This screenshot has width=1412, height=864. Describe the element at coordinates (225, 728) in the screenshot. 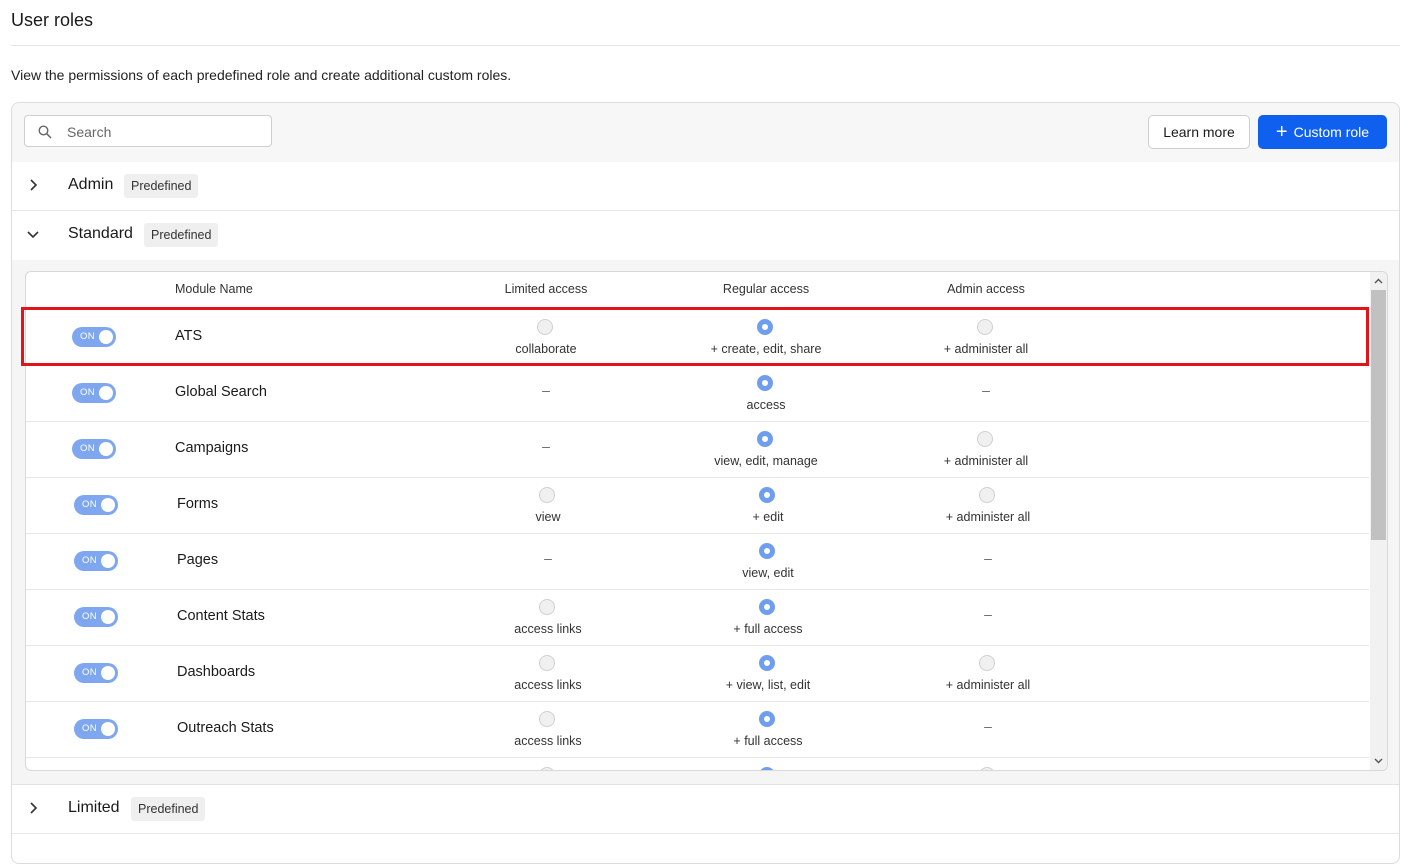

I see `module-name: Outreach Stats` at that location.